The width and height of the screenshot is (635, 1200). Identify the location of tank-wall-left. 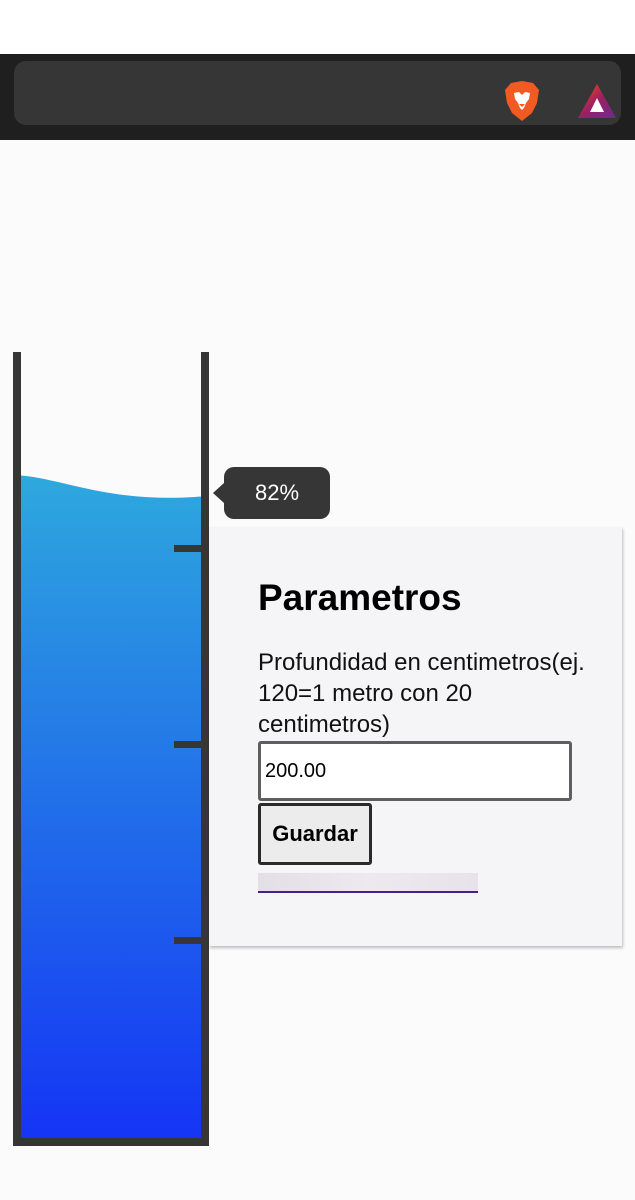
(17, 749).